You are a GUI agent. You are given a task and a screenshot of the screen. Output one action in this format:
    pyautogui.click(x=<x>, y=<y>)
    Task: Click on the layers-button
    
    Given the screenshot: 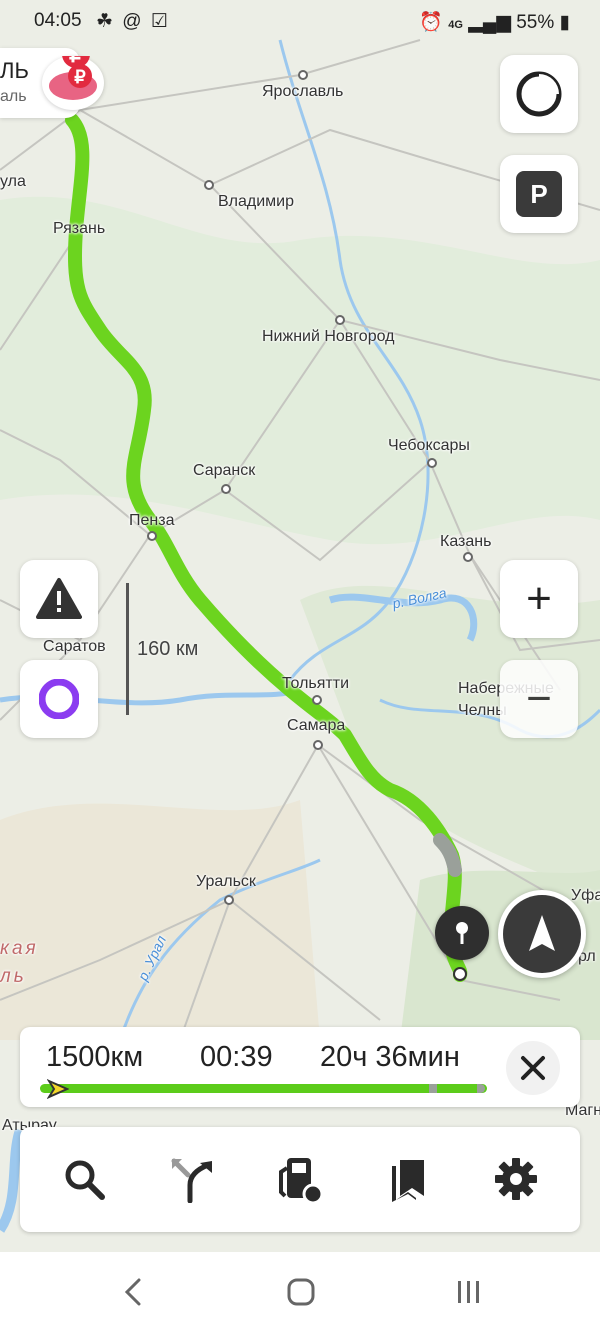 What is the action you would take?
    pyautogui.click(x=539, y=94)
    